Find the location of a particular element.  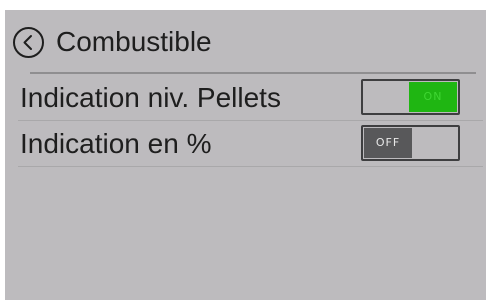

setting-row-percent: Indication en % OFF is located at coordinates (250, 144).